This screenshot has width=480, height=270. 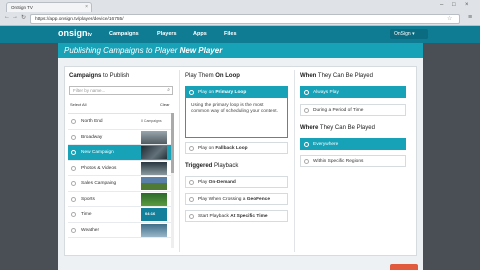 I want to click on nav-players: Players, so click(x=167, y=34).